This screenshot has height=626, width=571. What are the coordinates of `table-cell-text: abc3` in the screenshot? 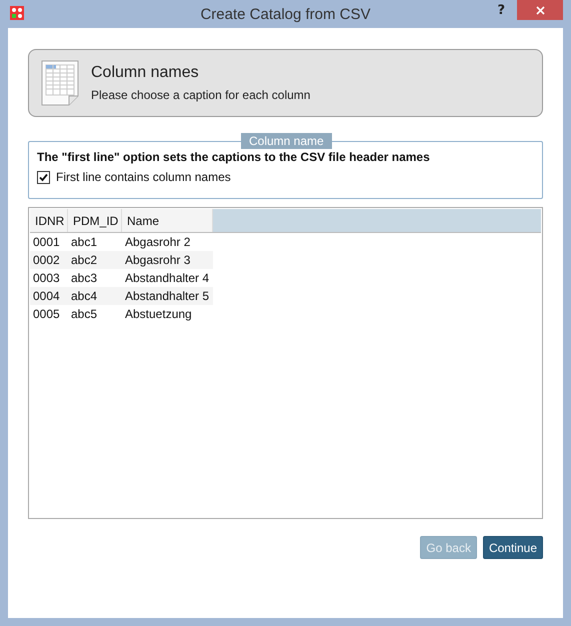 It's located at (84, 278).